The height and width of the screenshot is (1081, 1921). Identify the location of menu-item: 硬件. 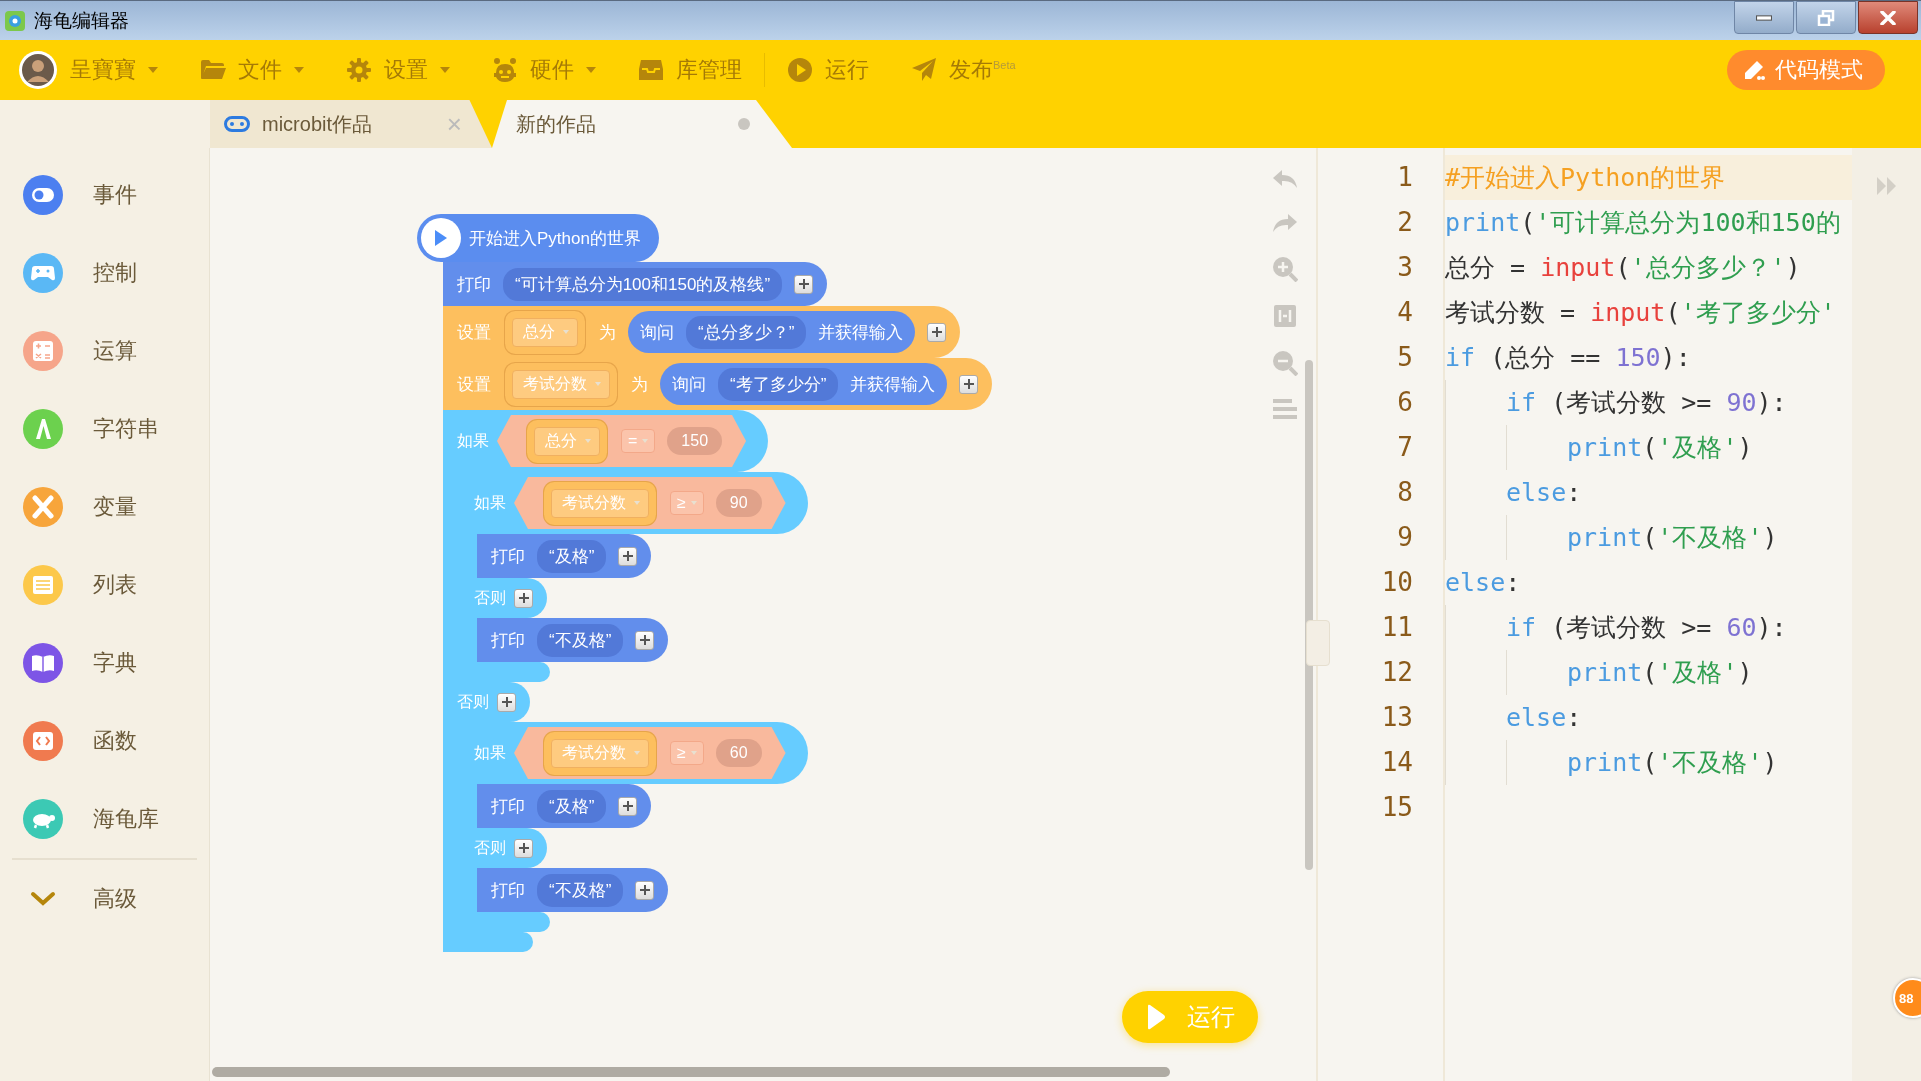
(544, 70).